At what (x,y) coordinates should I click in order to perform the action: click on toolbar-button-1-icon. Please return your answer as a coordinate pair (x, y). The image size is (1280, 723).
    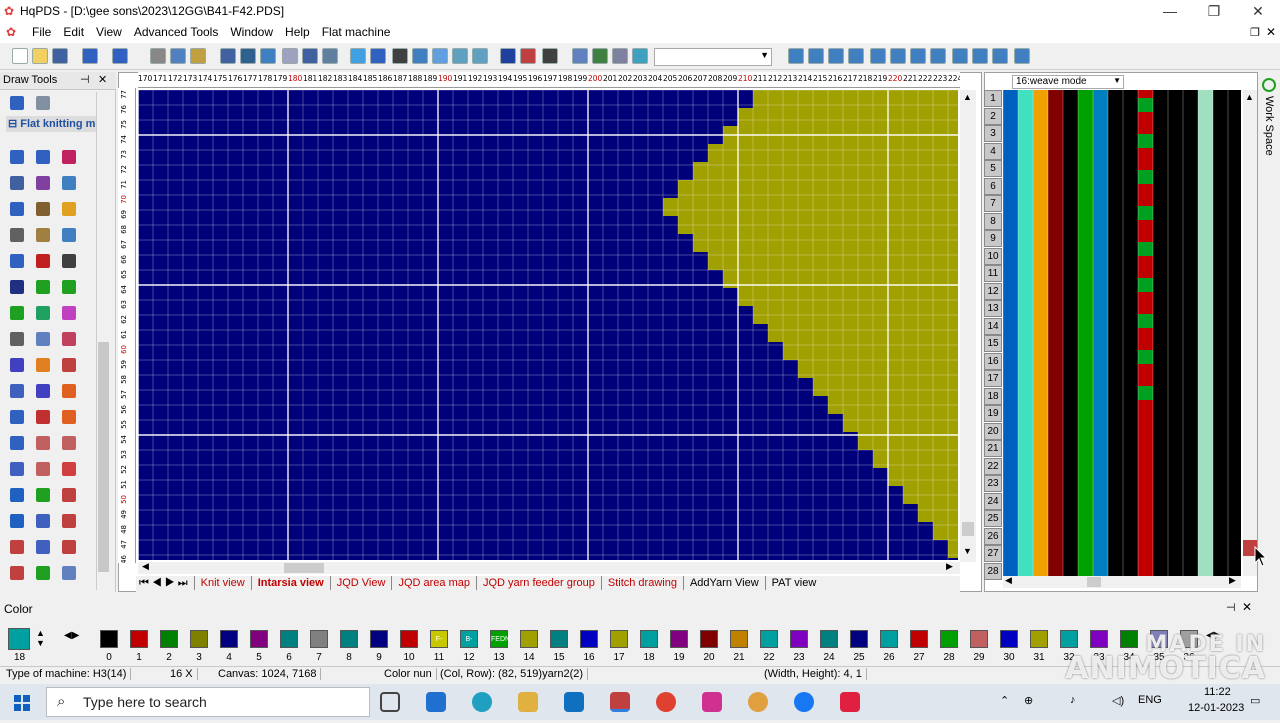
    Looking at the image, I should click on (40, 56).